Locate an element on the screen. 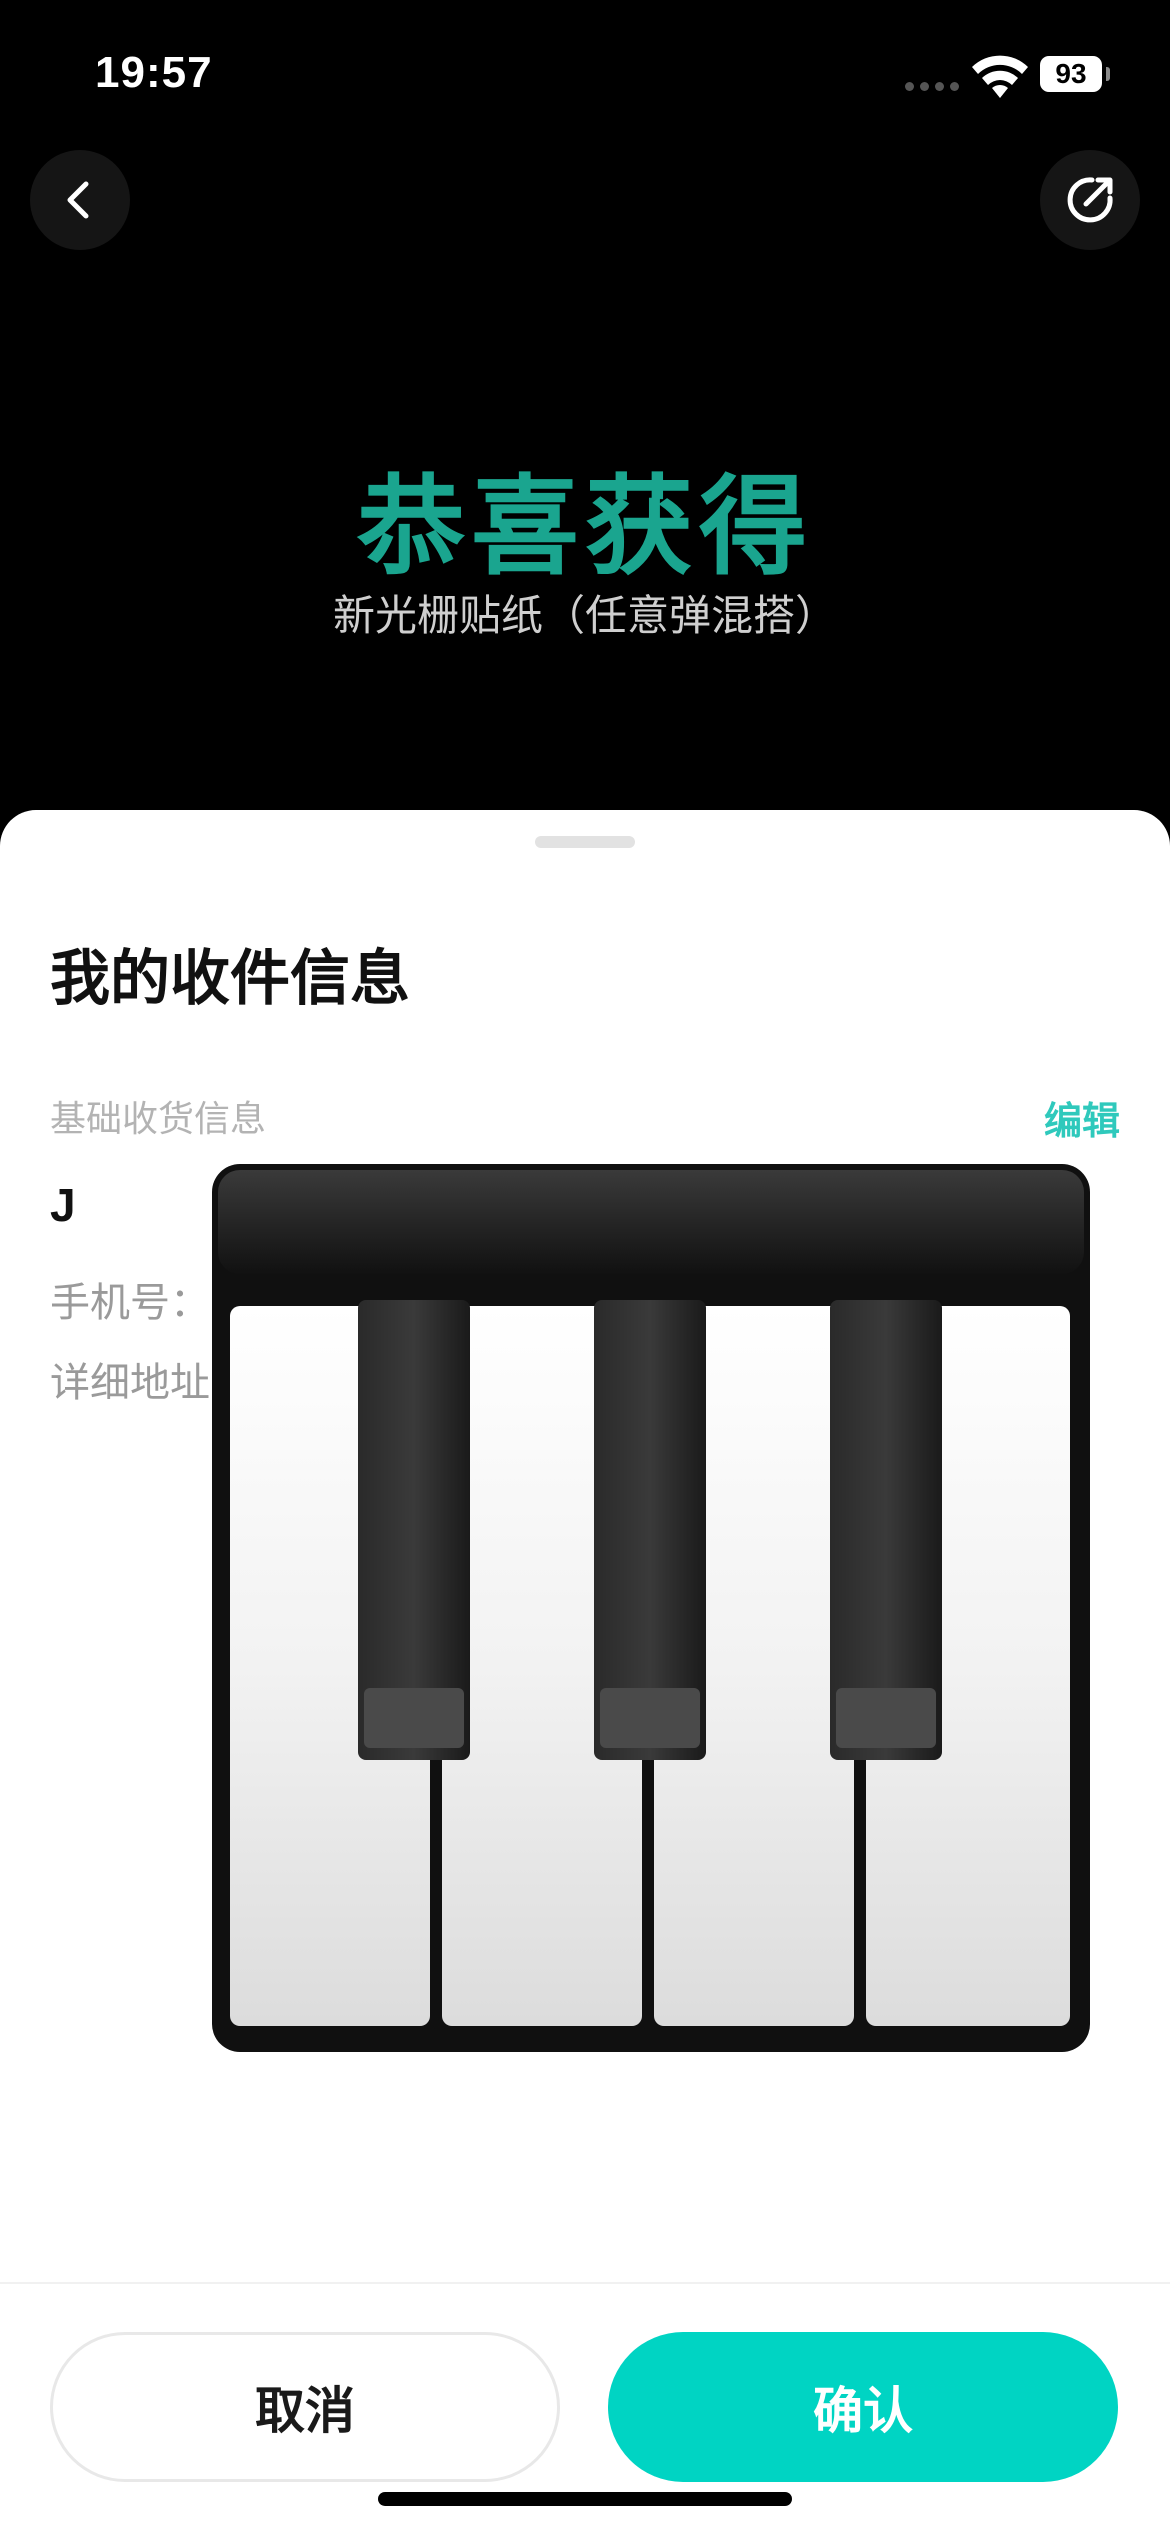 This screenshot has height=2532, width=1170. cellular-signal-icon is located at coordinates (932, 86).